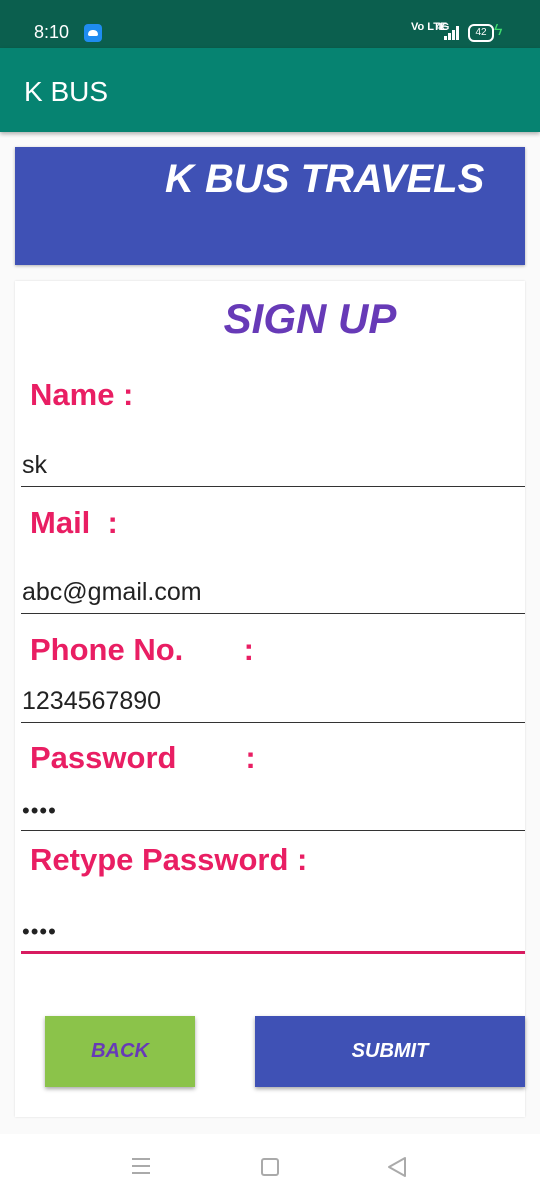 The image size is (540, 1200). Describe the element at coordinates (390, 1051) in the screenshot. I see `submit-button: SUBMIT` at that location.